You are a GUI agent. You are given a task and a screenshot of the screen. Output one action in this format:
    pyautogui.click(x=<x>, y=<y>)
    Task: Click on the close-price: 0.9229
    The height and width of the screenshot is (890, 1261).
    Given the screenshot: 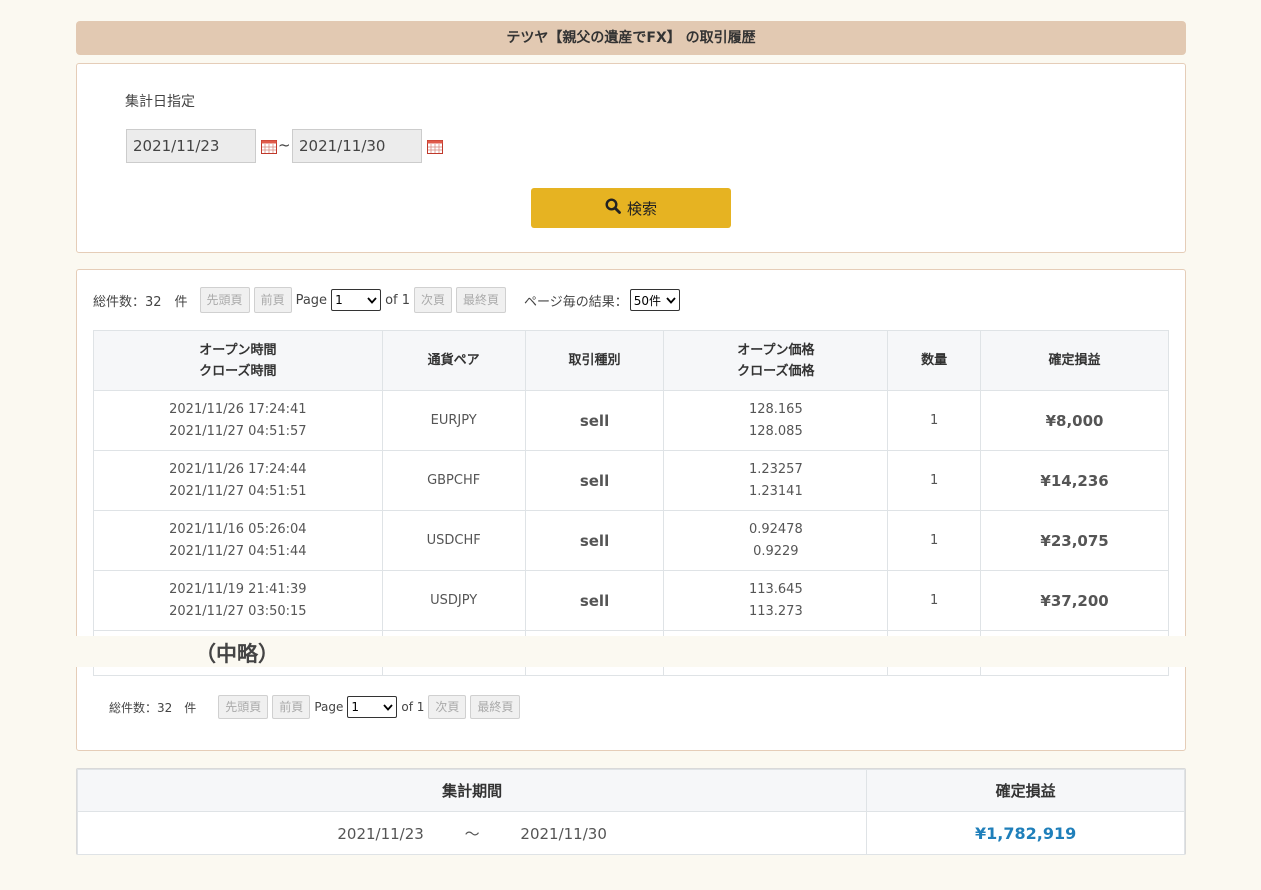 What is the action you would take?
    pyautogui.click(x=776, y=551)
    